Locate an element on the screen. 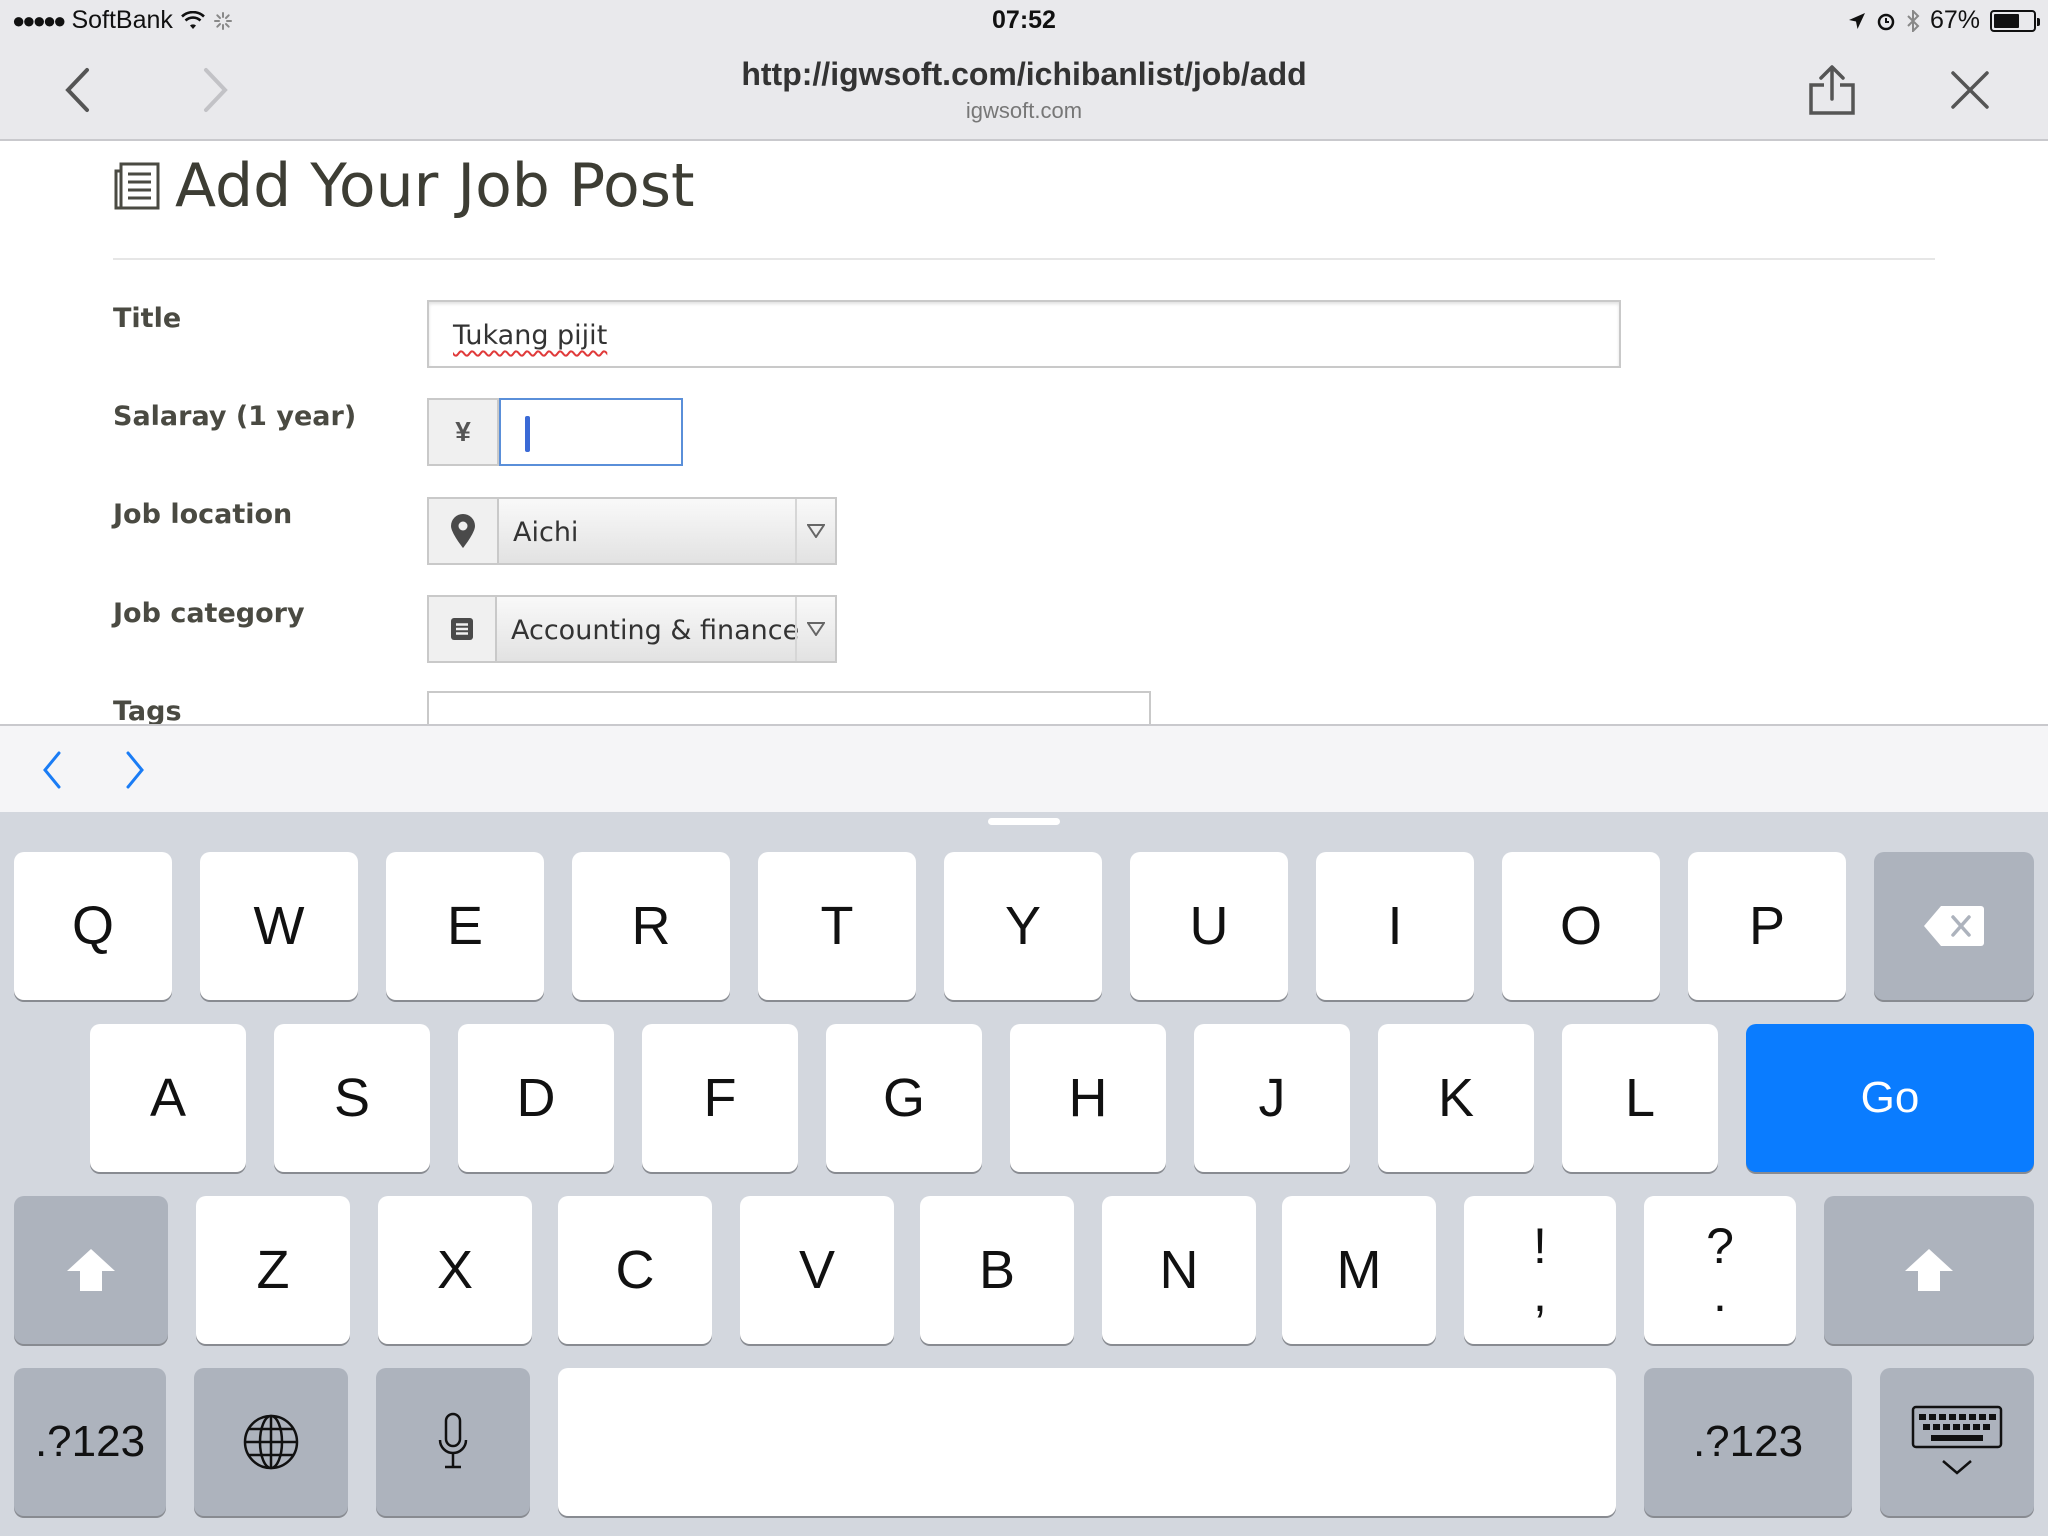 The image size is (2048, 1536). key-v: V is located at coordinates (817, 1270).